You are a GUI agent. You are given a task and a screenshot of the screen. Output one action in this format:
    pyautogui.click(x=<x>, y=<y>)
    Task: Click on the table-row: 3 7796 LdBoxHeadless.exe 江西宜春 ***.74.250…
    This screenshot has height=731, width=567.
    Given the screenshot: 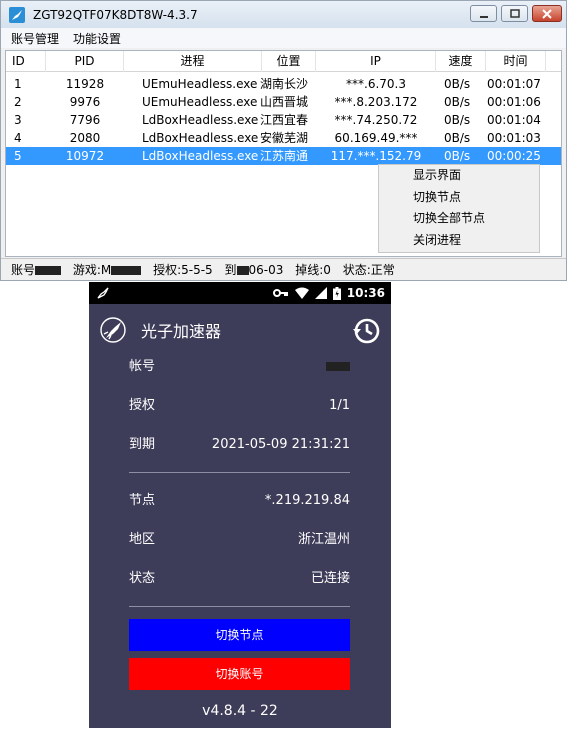 What is the action you would take?
    pyautogui.click(x=283, y=120)
    